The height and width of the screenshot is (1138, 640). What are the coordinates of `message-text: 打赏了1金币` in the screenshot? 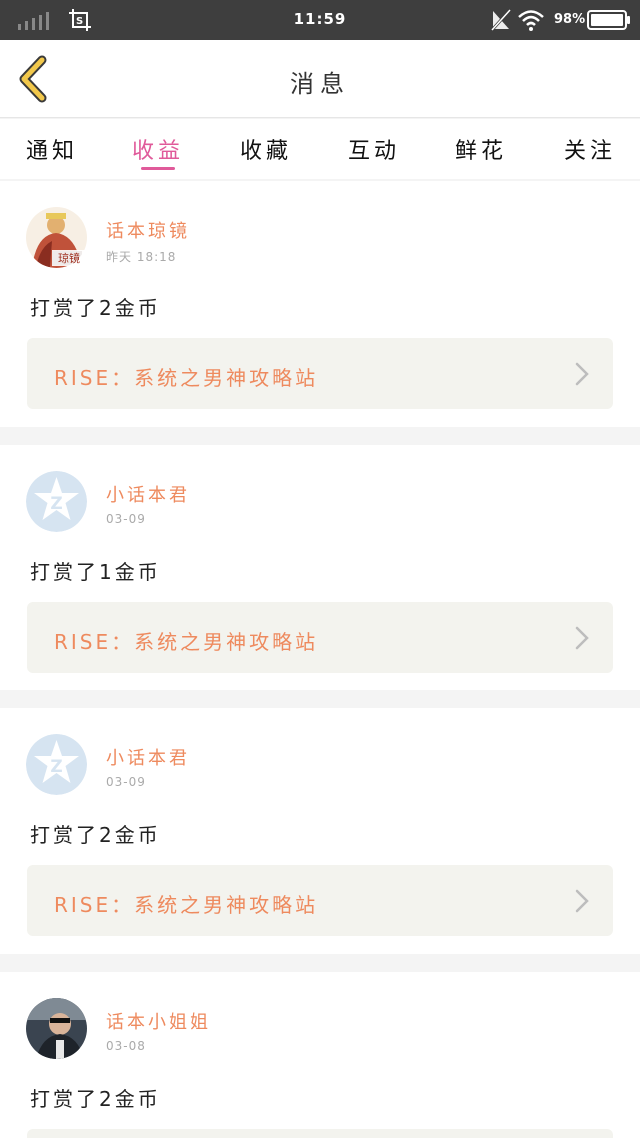 It's located at (95, 572).